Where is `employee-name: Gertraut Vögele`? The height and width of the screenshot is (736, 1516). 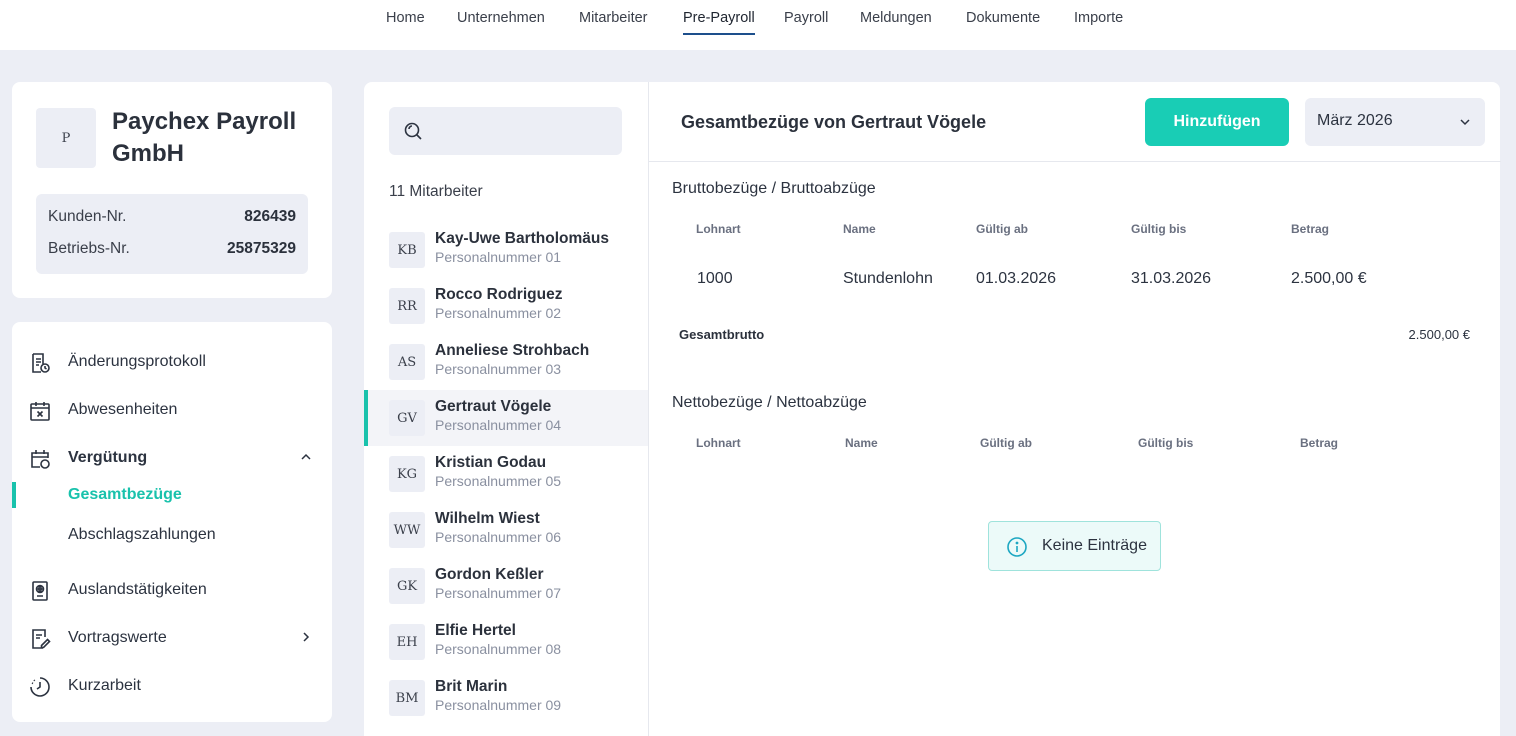 employee-name: Gertraut Vögele is located at coordinates (493, 406).